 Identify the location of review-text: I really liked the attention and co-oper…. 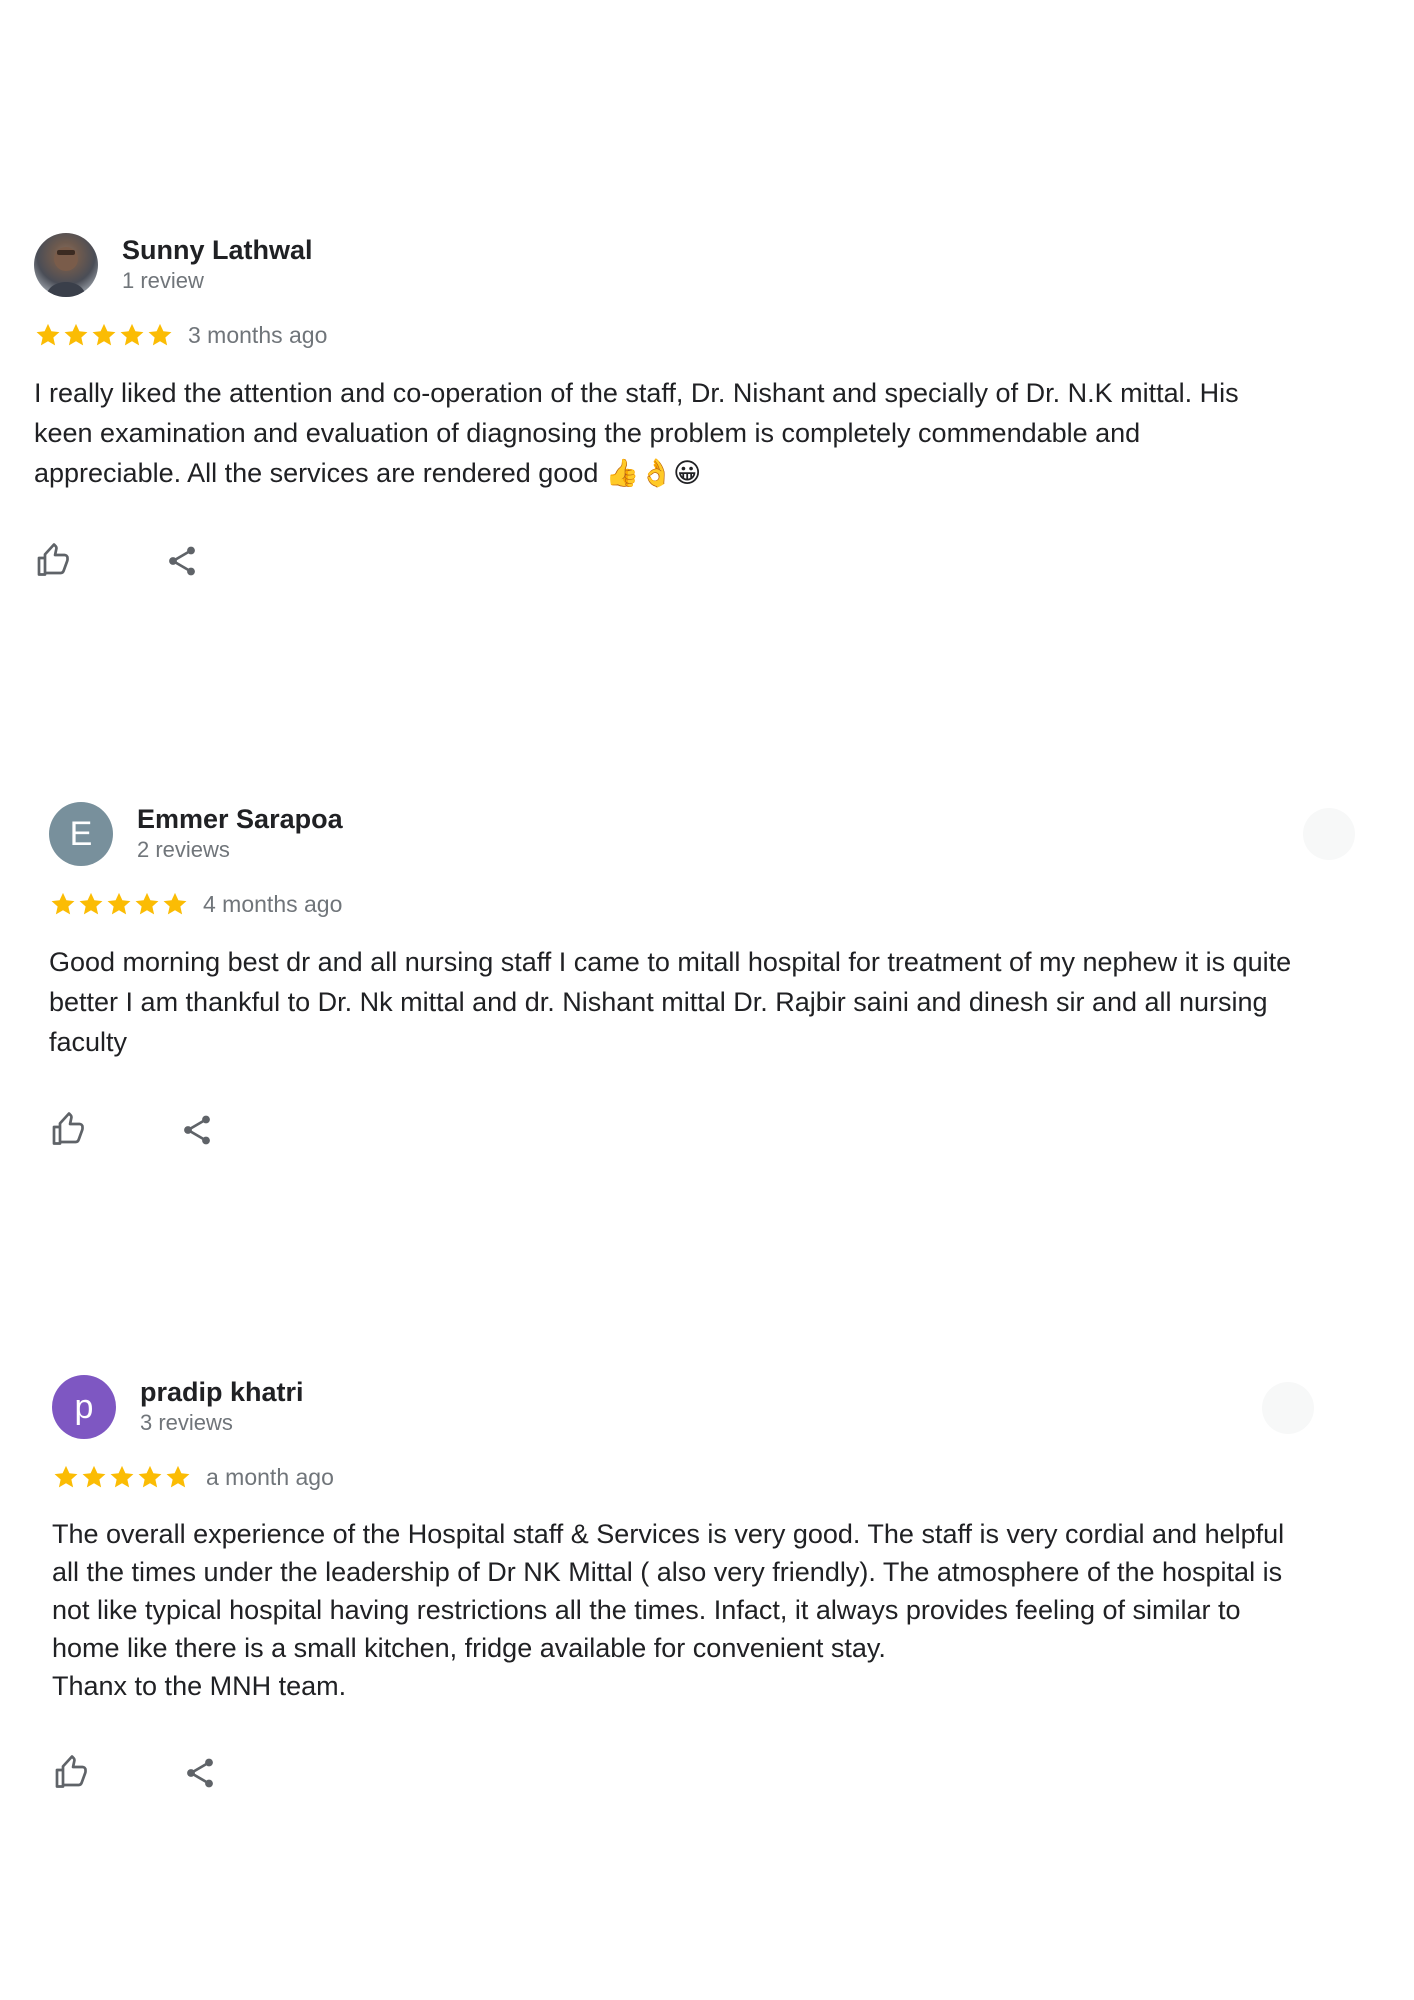
(636, 433).